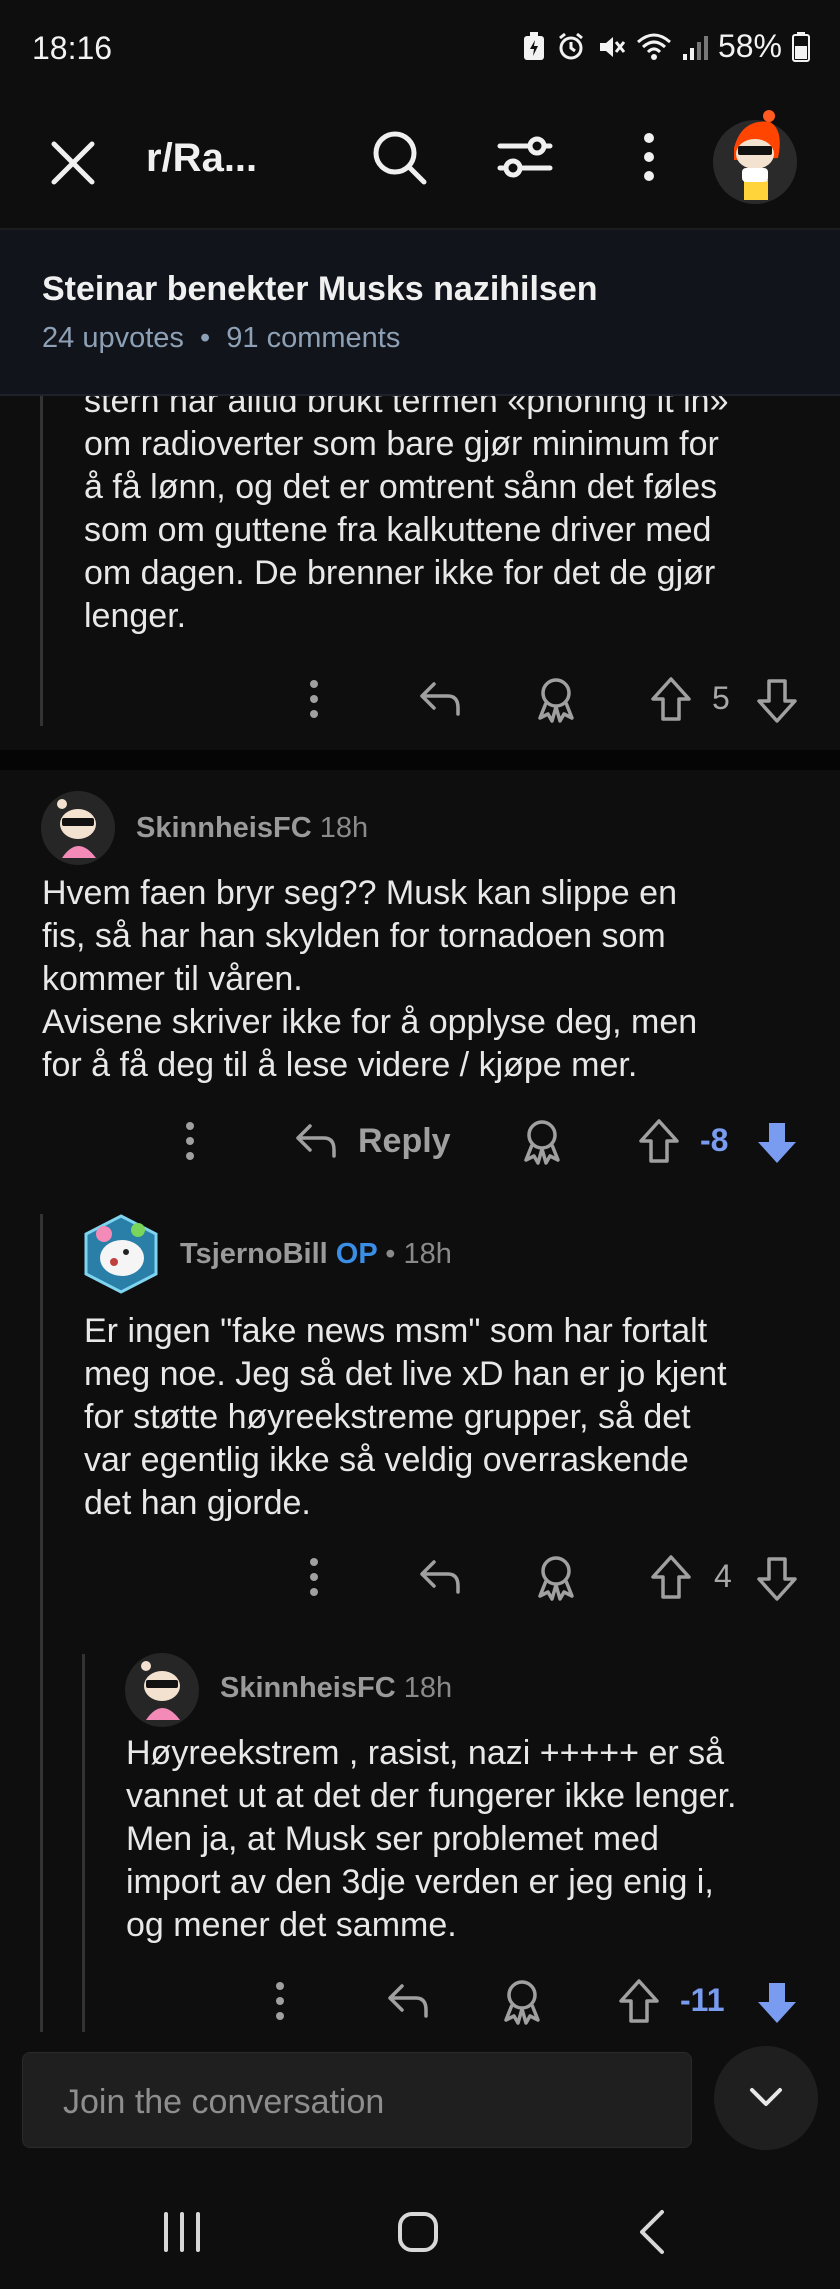 The height and width of the screenshot is (2289, 840). I want to click on comment-line: og mener det samme., so click(291, 1925).